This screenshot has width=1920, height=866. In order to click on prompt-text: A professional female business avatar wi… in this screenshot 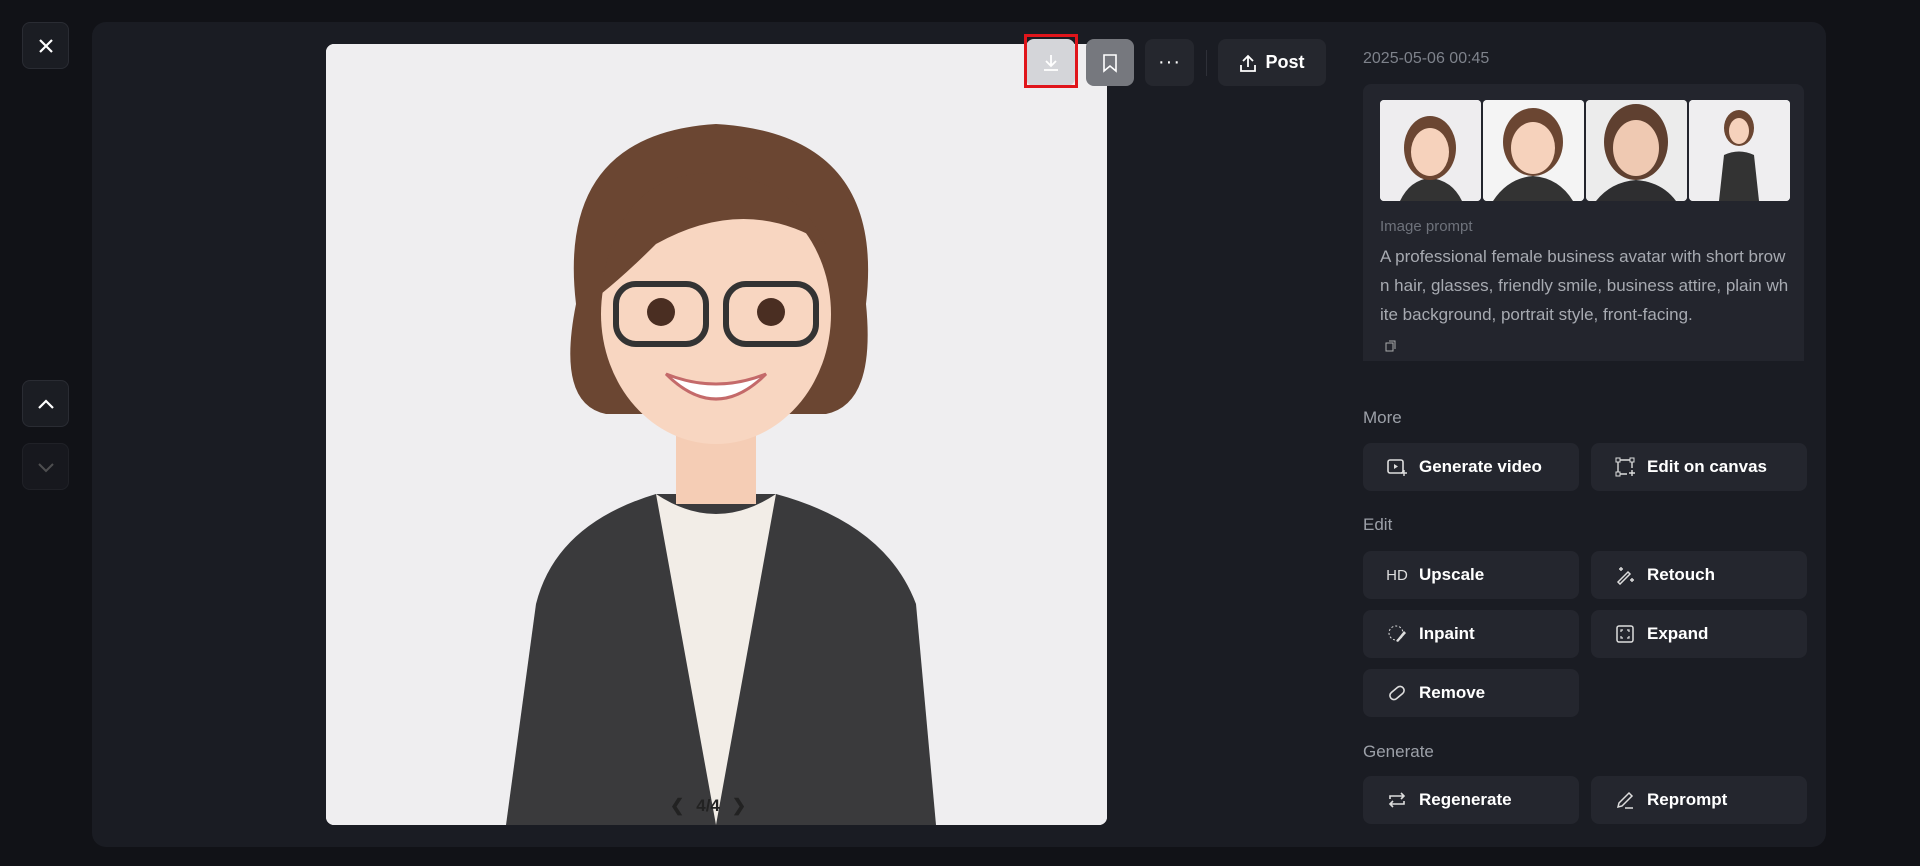, I will do `click(1584, 285)`.